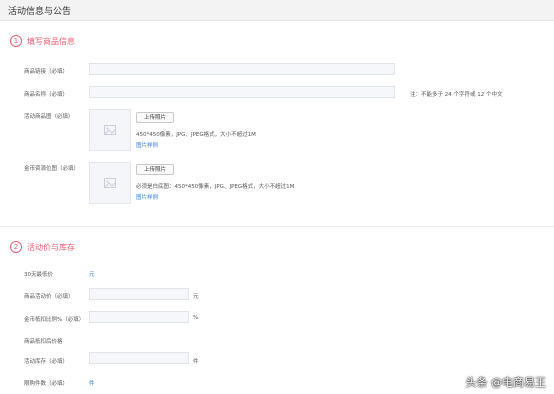 Image resolution: width=554 pixels, height=394 pixels. What do you see at coordinates (196, 135) in the screenshot?
I see `activity-image-spec: 450*450像素，JPG、JPEG格式，大小不超过1M` at bounding box center [196, 135].